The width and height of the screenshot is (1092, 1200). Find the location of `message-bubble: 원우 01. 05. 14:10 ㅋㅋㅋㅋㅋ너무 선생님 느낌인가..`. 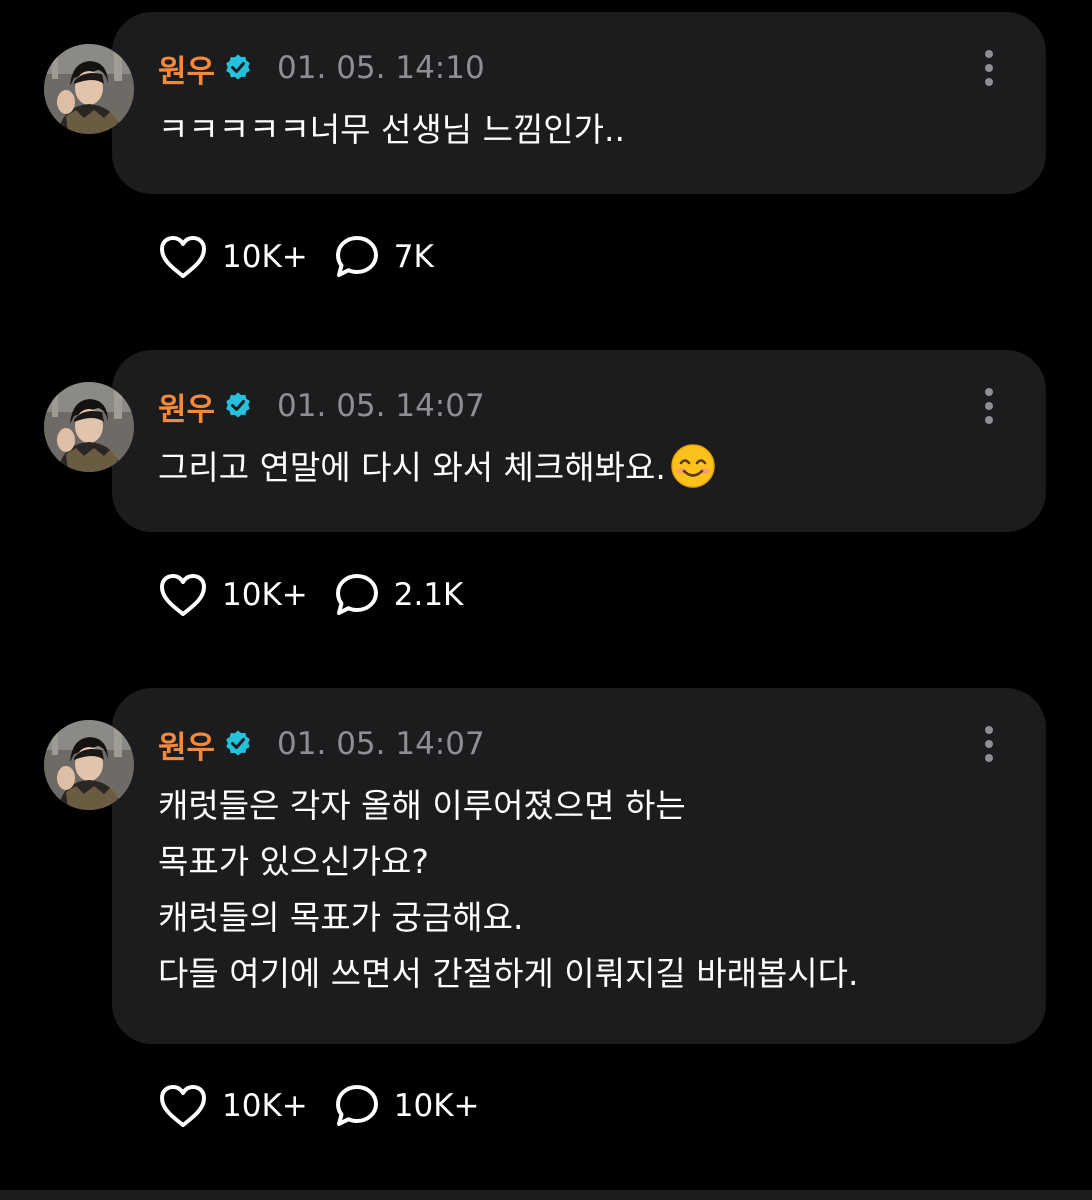

message-bubble: 원우 01. 05. 14:10 ㅋㅋㅋㅋㅋ너무 선생님 느낌인가.. is located at coordinates (579, 103).